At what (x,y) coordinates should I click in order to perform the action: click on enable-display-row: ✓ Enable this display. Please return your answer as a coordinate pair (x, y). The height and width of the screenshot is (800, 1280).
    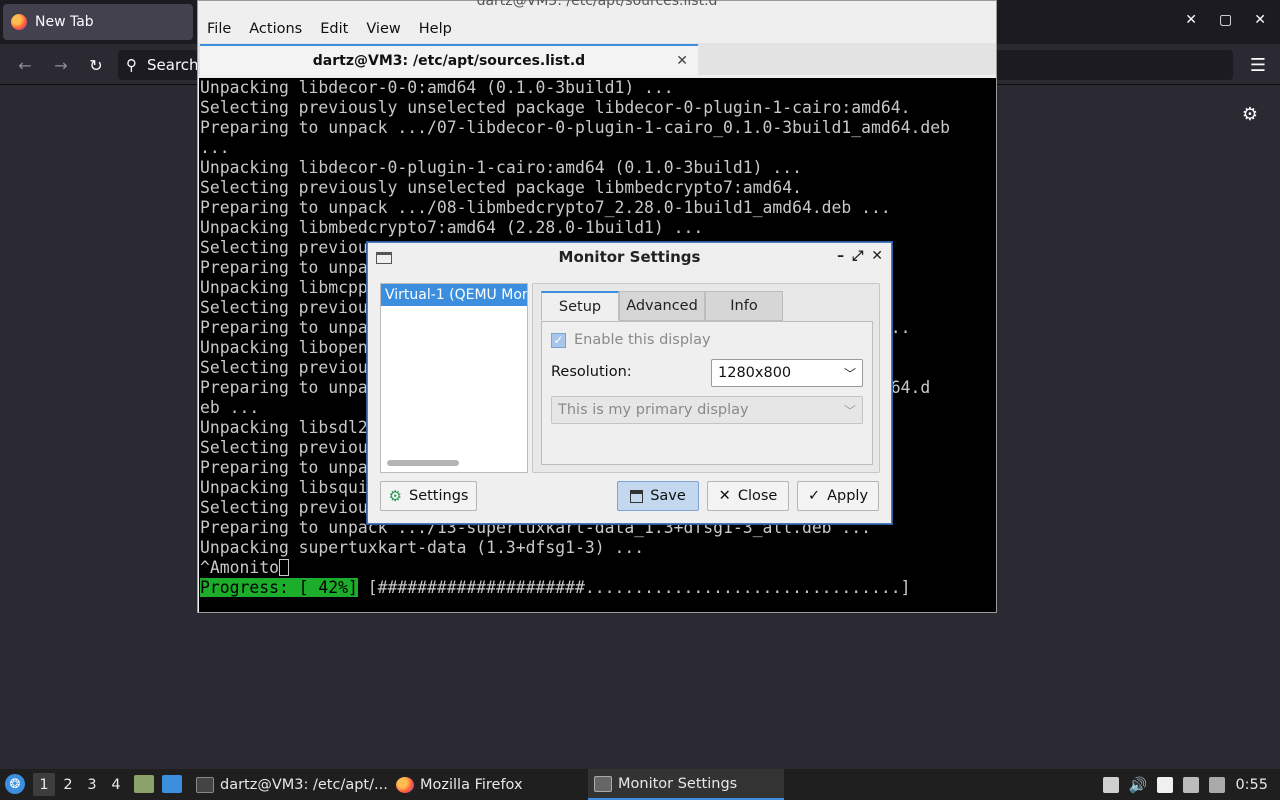
    Looking at the image, I should click on (631, 340).